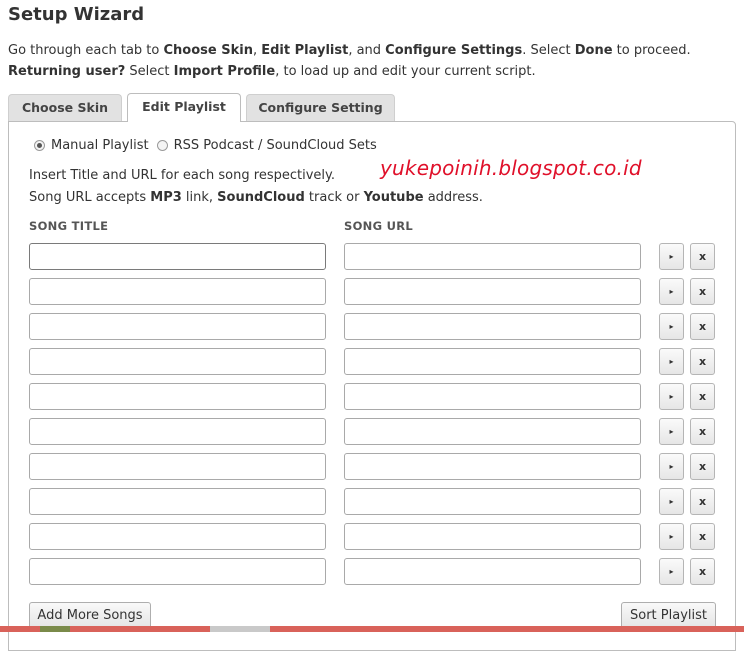 The height and width of the screenshot is (651, 744). Describe the element at coordinates (224, 71) in the screenshot. I see `intro-highlight: Import Profile` at that location.